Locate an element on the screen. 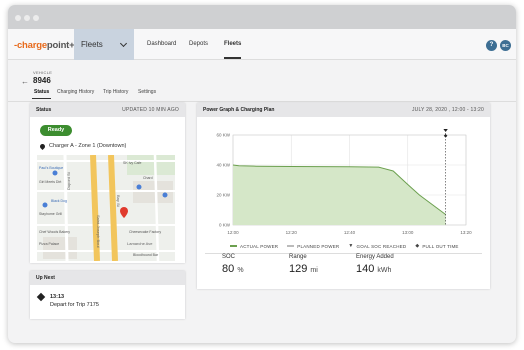 Image resolution: width=524 pixels, height=350 pixels. x-tick-label: 12:00 is located at coordinates (233, 232).